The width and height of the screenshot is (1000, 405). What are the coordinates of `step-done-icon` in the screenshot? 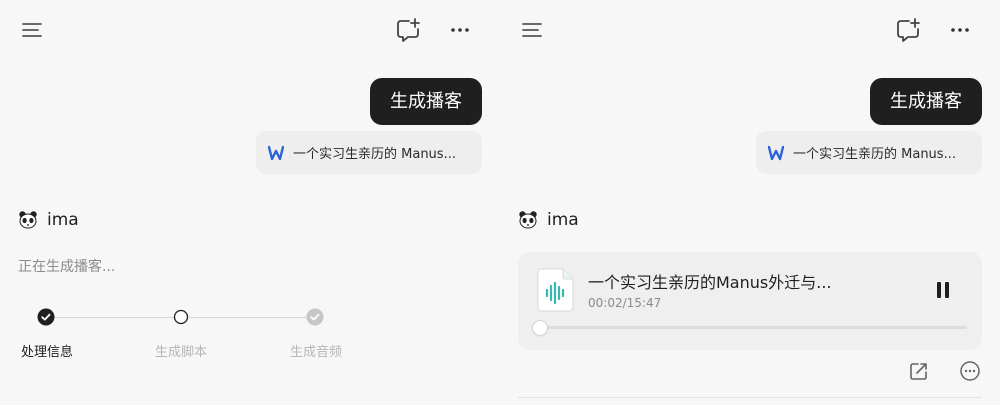 It's located at (46, 317).